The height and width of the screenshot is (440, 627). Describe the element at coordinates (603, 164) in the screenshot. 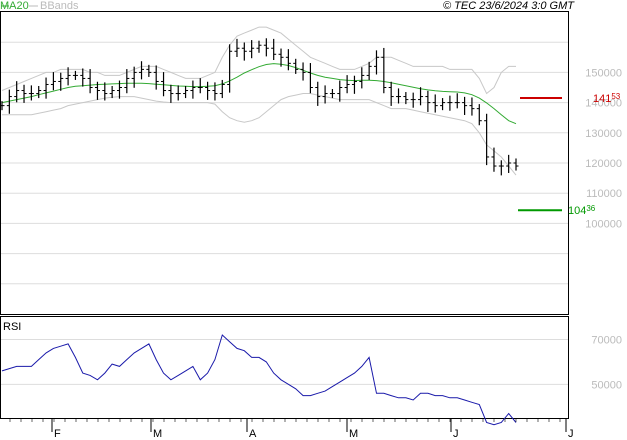

I see `price-y-tick-label: 120000` at that location.